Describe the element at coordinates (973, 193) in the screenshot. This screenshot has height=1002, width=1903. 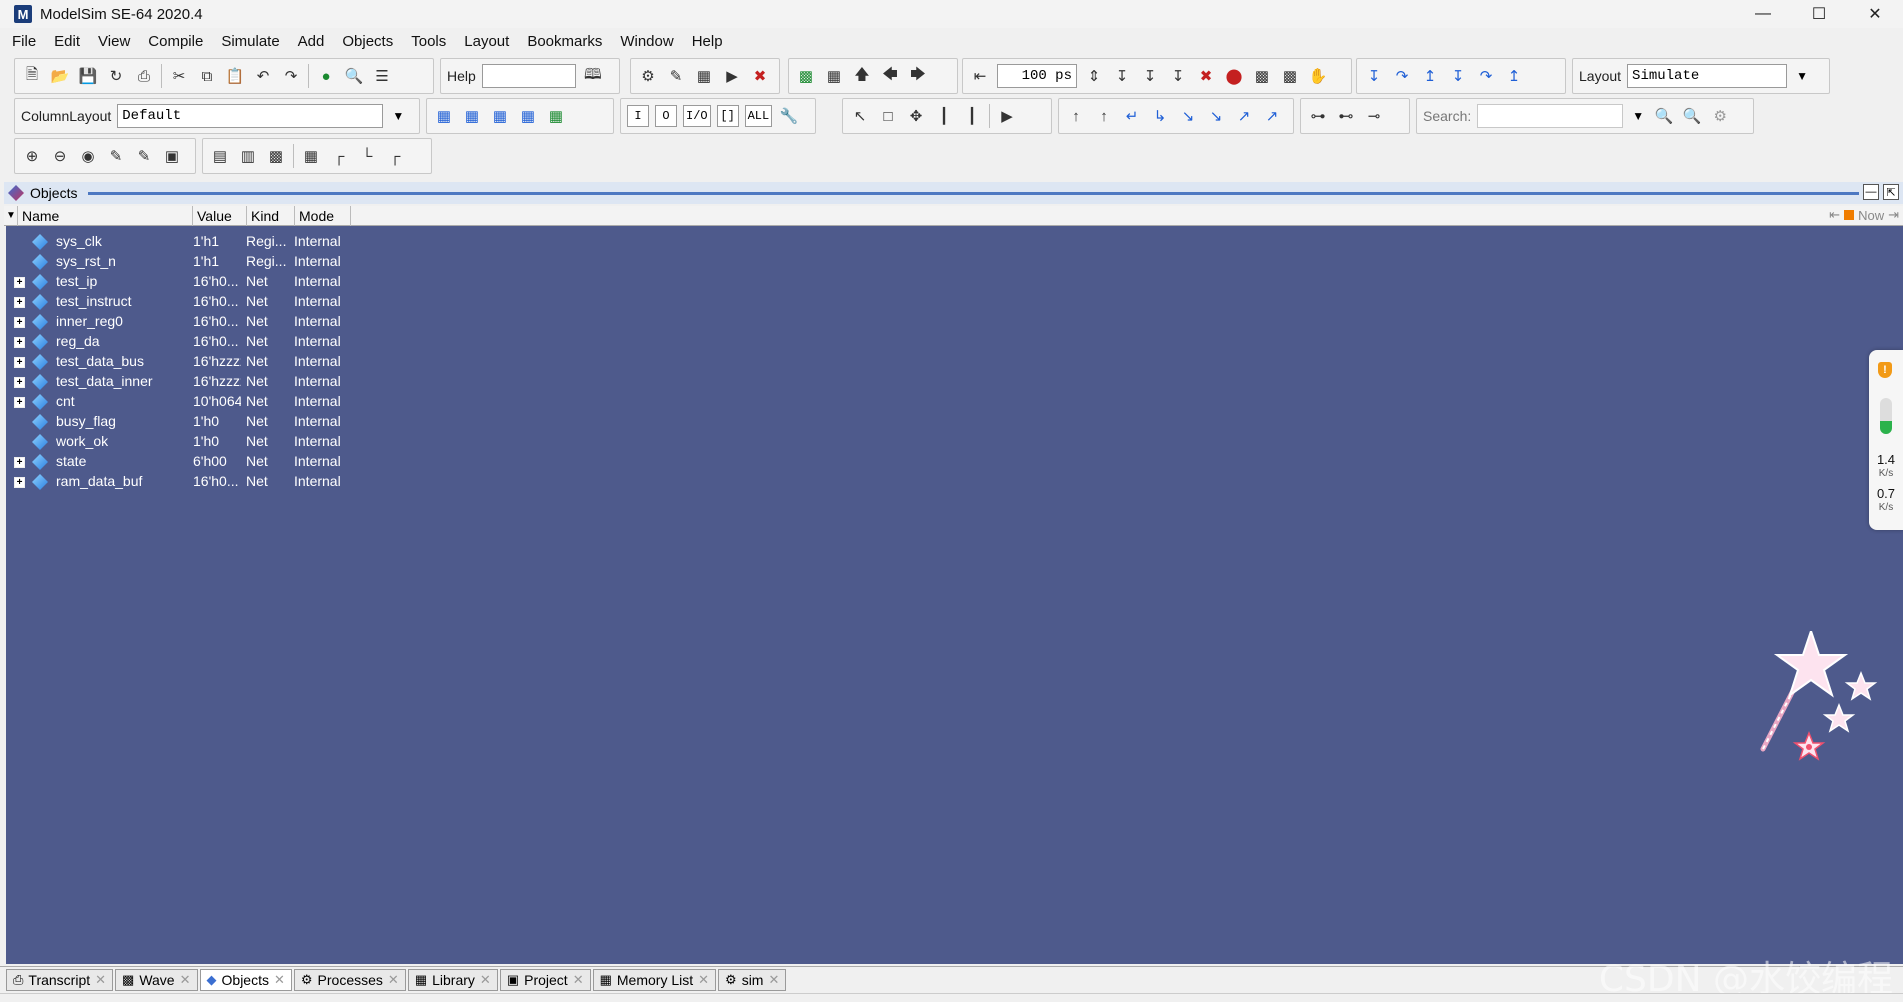
I see `pane-drag-handle` at that location.